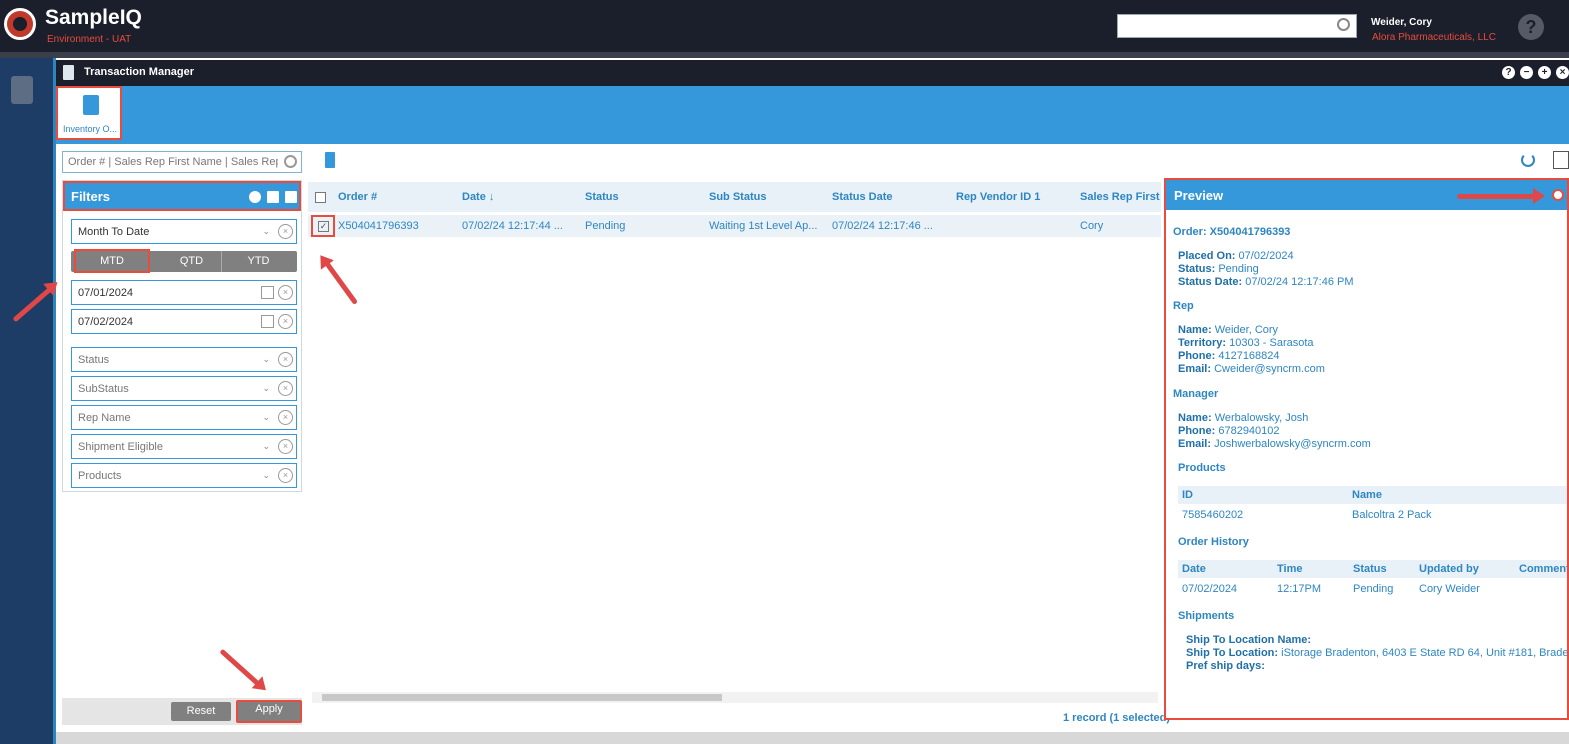 The width and height of the screenshot is (1569, 744). Describe the element at coordinates (1237, 26) in the screenshot. I see `global-search-input` at that location.